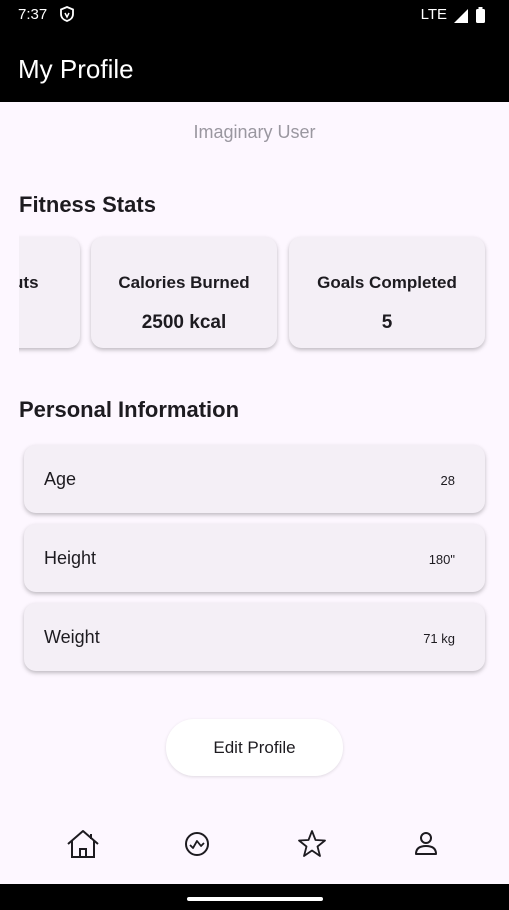 This screenshot has width=509, height=910. Describe the element at coordinates (76, 69) in the screenshot. I see `page-title: My Profile` at that location.